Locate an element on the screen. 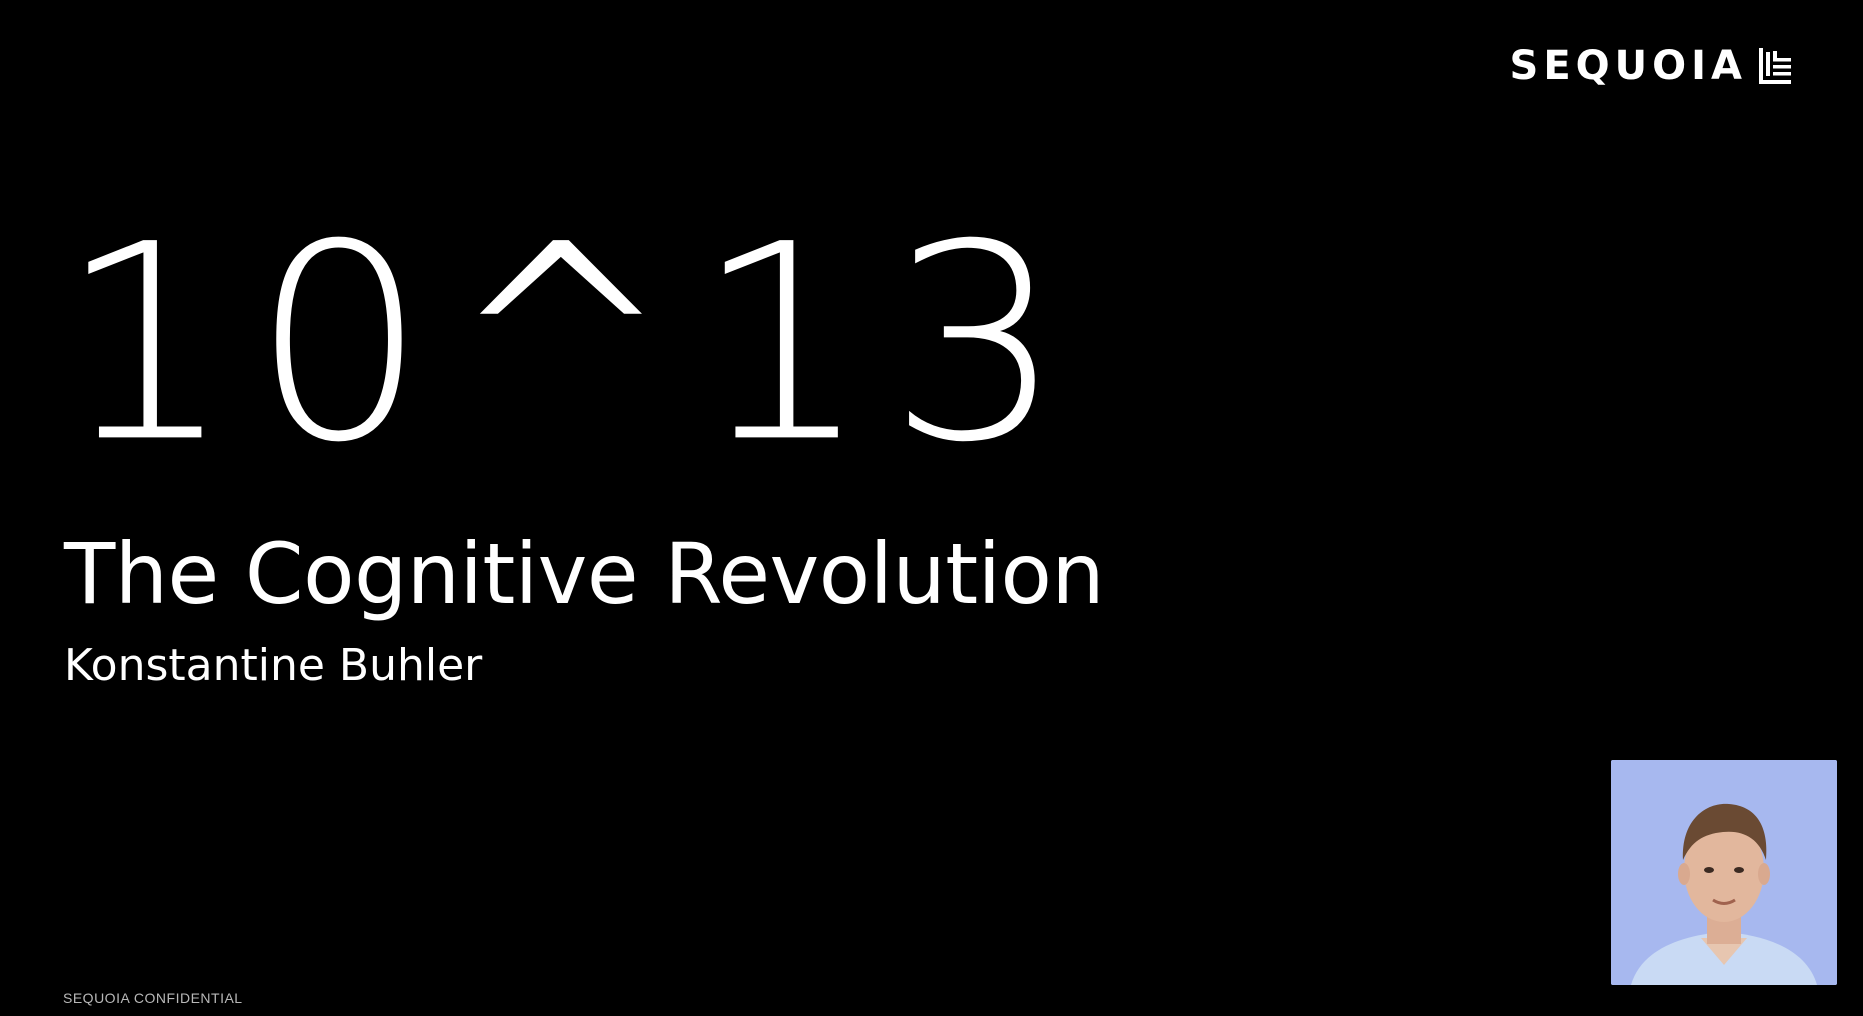 The image size is (1863, 1016). presenter-name: Konstantine Buhler is located at coordinates (273, 665).